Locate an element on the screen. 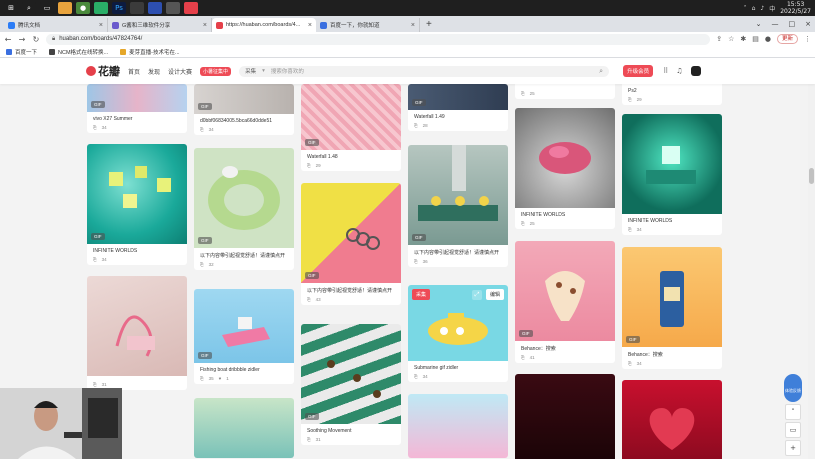  pin-card: GIF Behance：搜索 ⎘ 34 is located at coordinates (672, 308).